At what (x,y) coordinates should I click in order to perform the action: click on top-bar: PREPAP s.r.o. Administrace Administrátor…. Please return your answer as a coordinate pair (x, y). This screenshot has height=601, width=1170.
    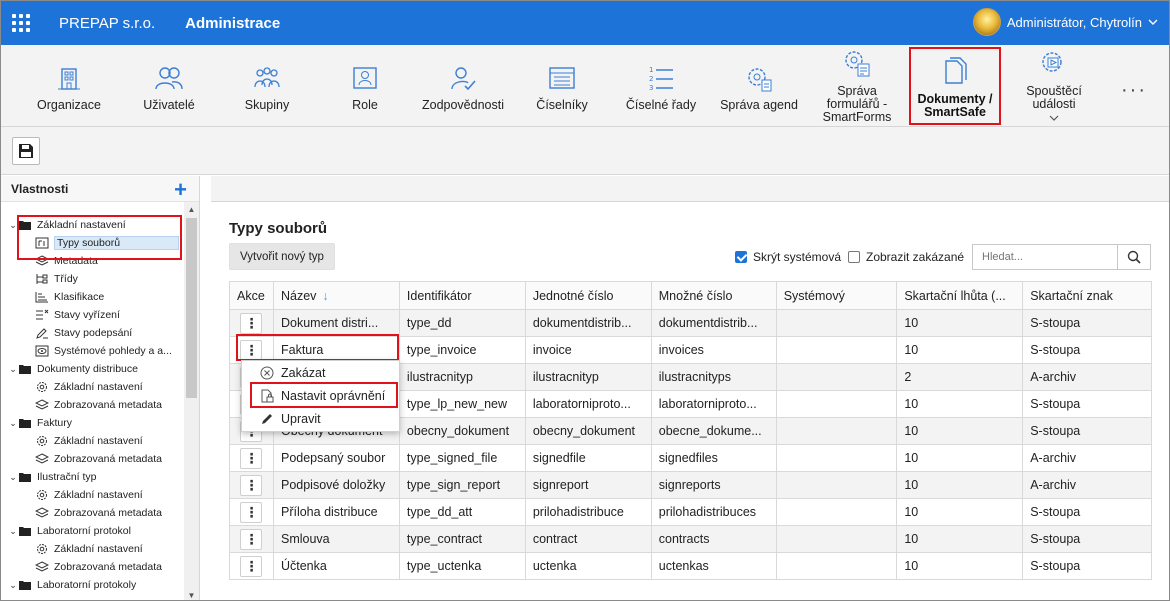
    Looking at the image, I should click on (585, 23).